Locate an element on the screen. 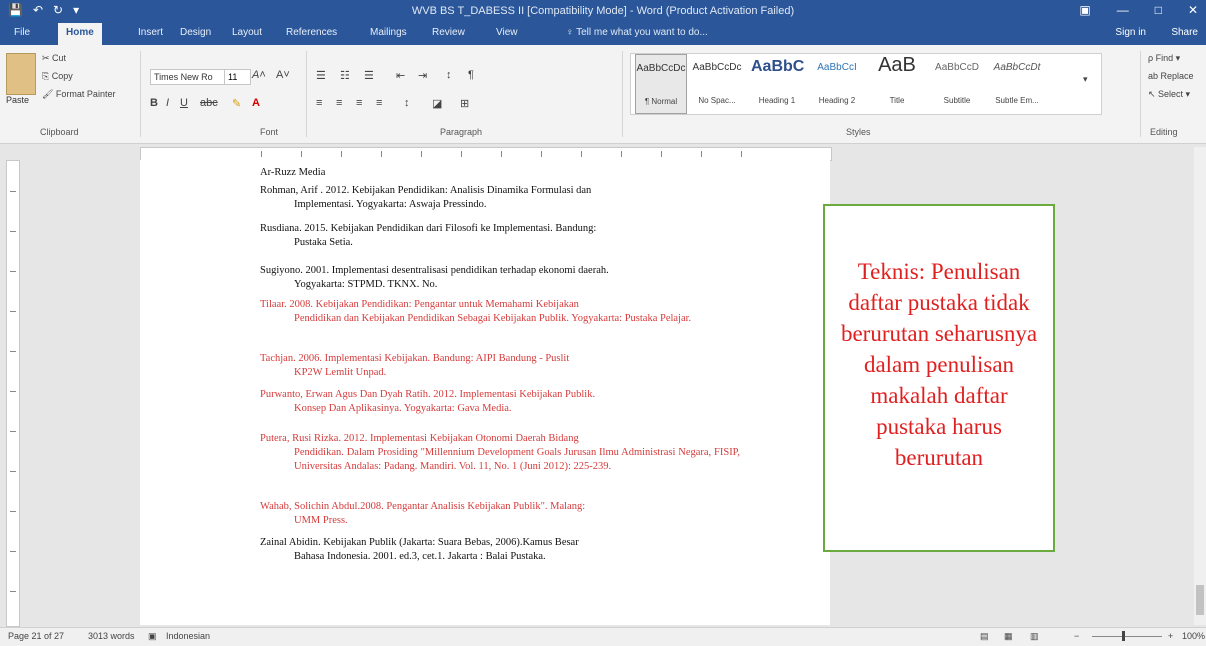 The image size is (1206, 646). divider is located at coordinates (622, 94).